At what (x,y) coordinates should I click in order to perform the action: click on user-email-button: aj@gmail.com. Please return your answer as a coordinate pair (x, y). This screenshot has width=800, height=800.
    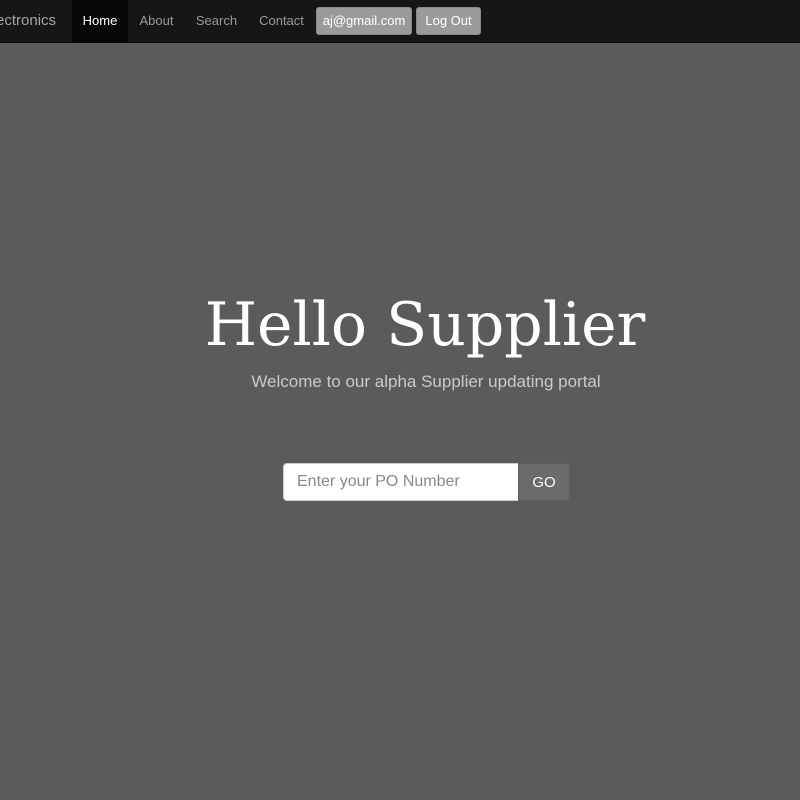
    Looking at the image, I should click on (364, 21).